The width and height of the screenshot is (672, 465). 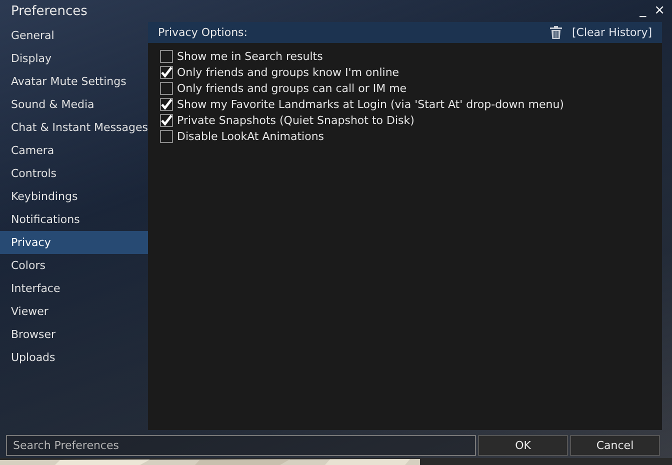 What do you see at coordinates (659, 11) in the screenshot?
I see `close-button: ×` at bounding box center [659, 11].